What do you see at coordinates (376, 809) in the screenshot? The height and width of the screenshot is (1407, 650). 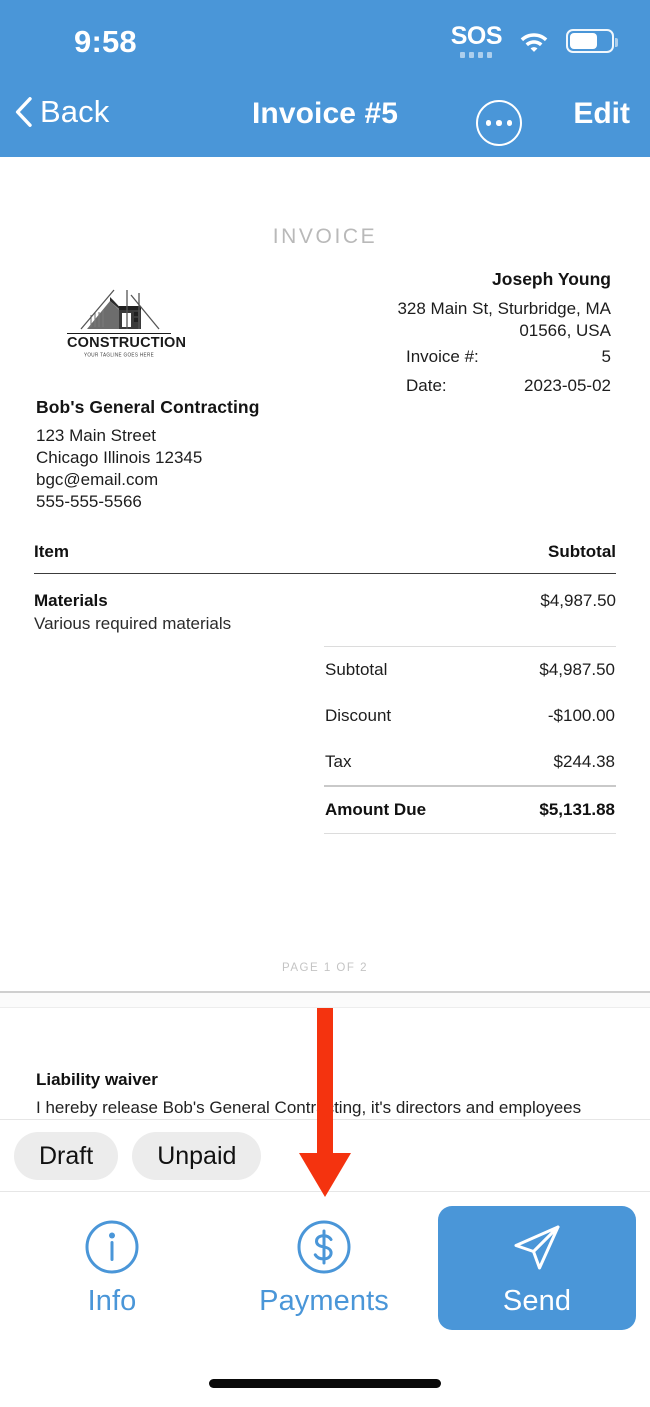 I see `totals-label: Amount Due` at bounding box center [376, 809].